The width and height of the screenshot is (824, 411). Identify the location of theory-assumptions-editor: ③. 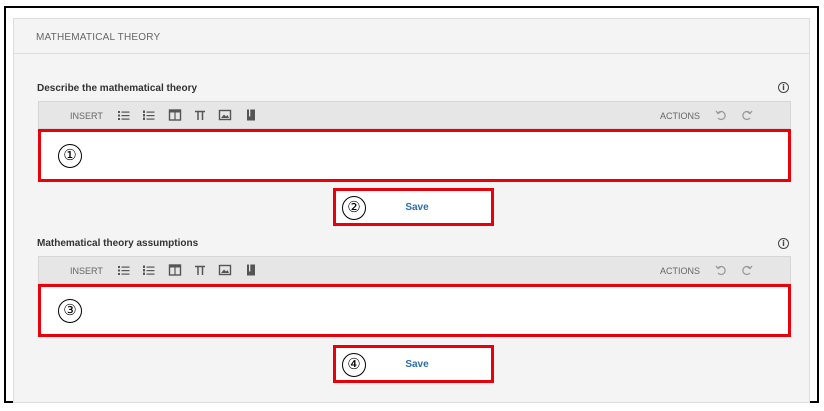
(414, 310).